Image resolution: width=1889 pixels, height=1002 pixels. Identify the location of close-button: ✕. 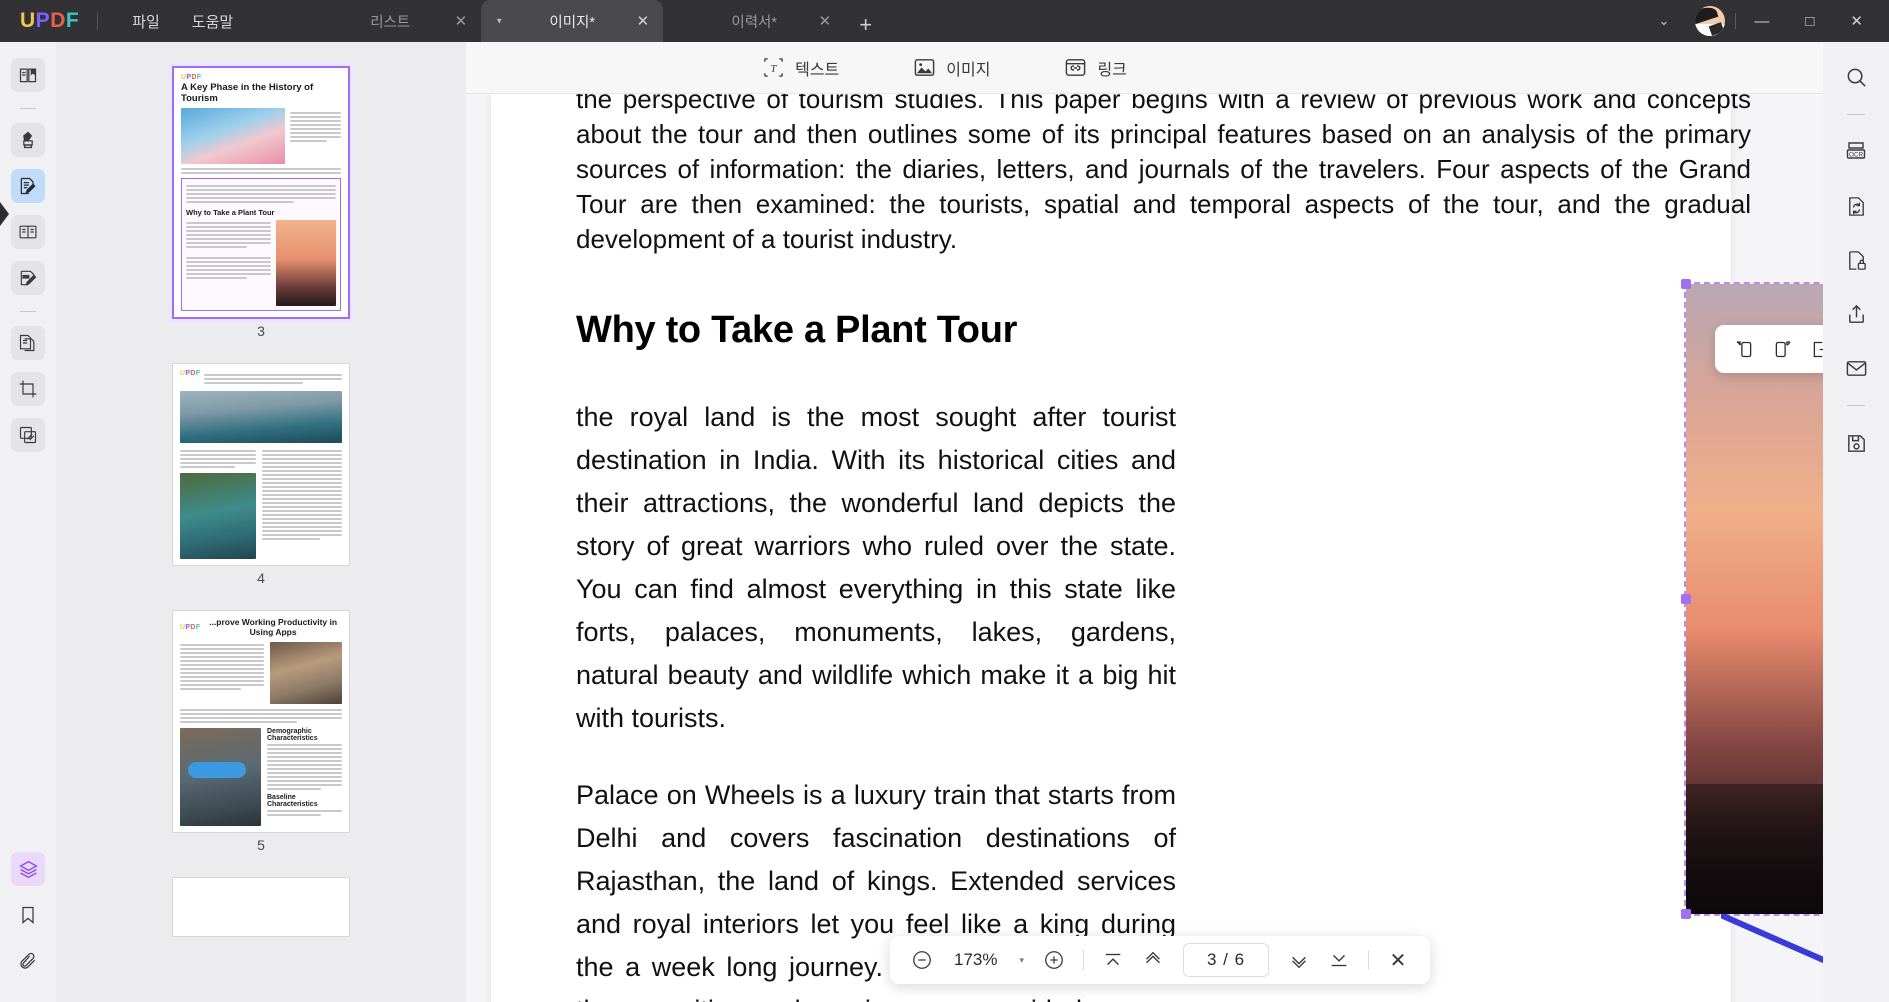
(1856, 21).